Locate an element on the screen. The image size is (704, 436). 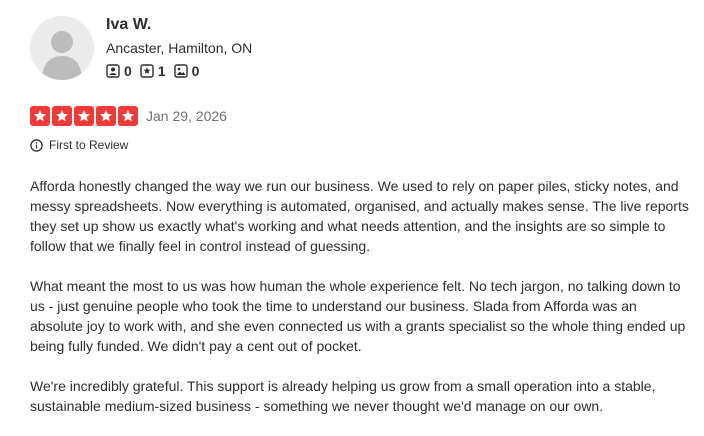
friends-count: 0 is located at coordinates (128, 71).